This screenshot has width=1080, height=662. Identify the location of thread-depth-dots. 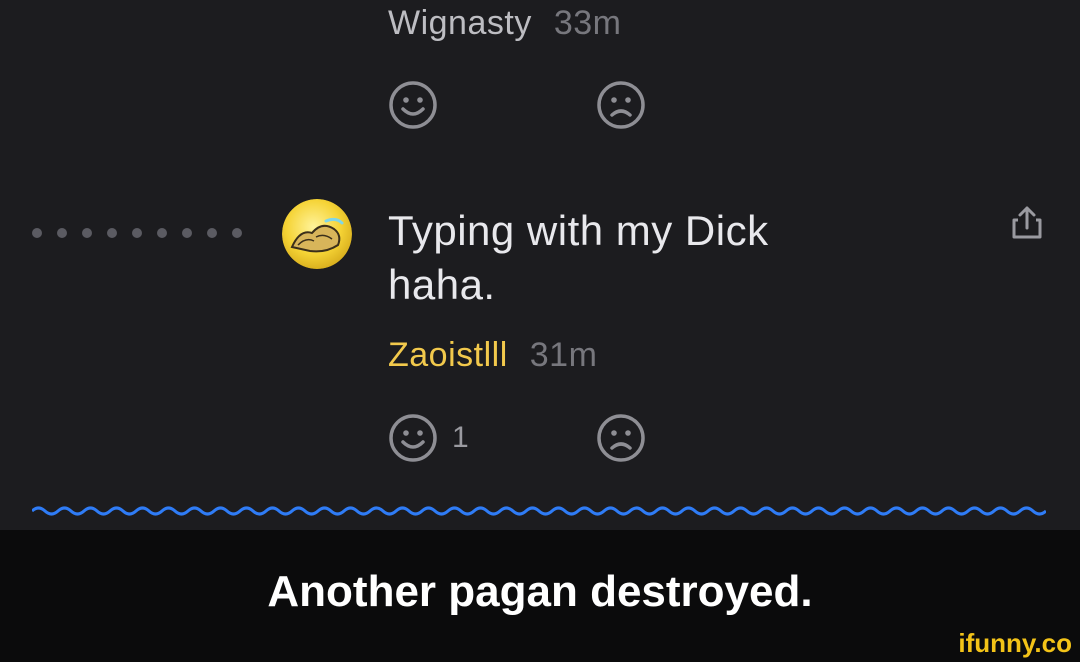
(137, 233).